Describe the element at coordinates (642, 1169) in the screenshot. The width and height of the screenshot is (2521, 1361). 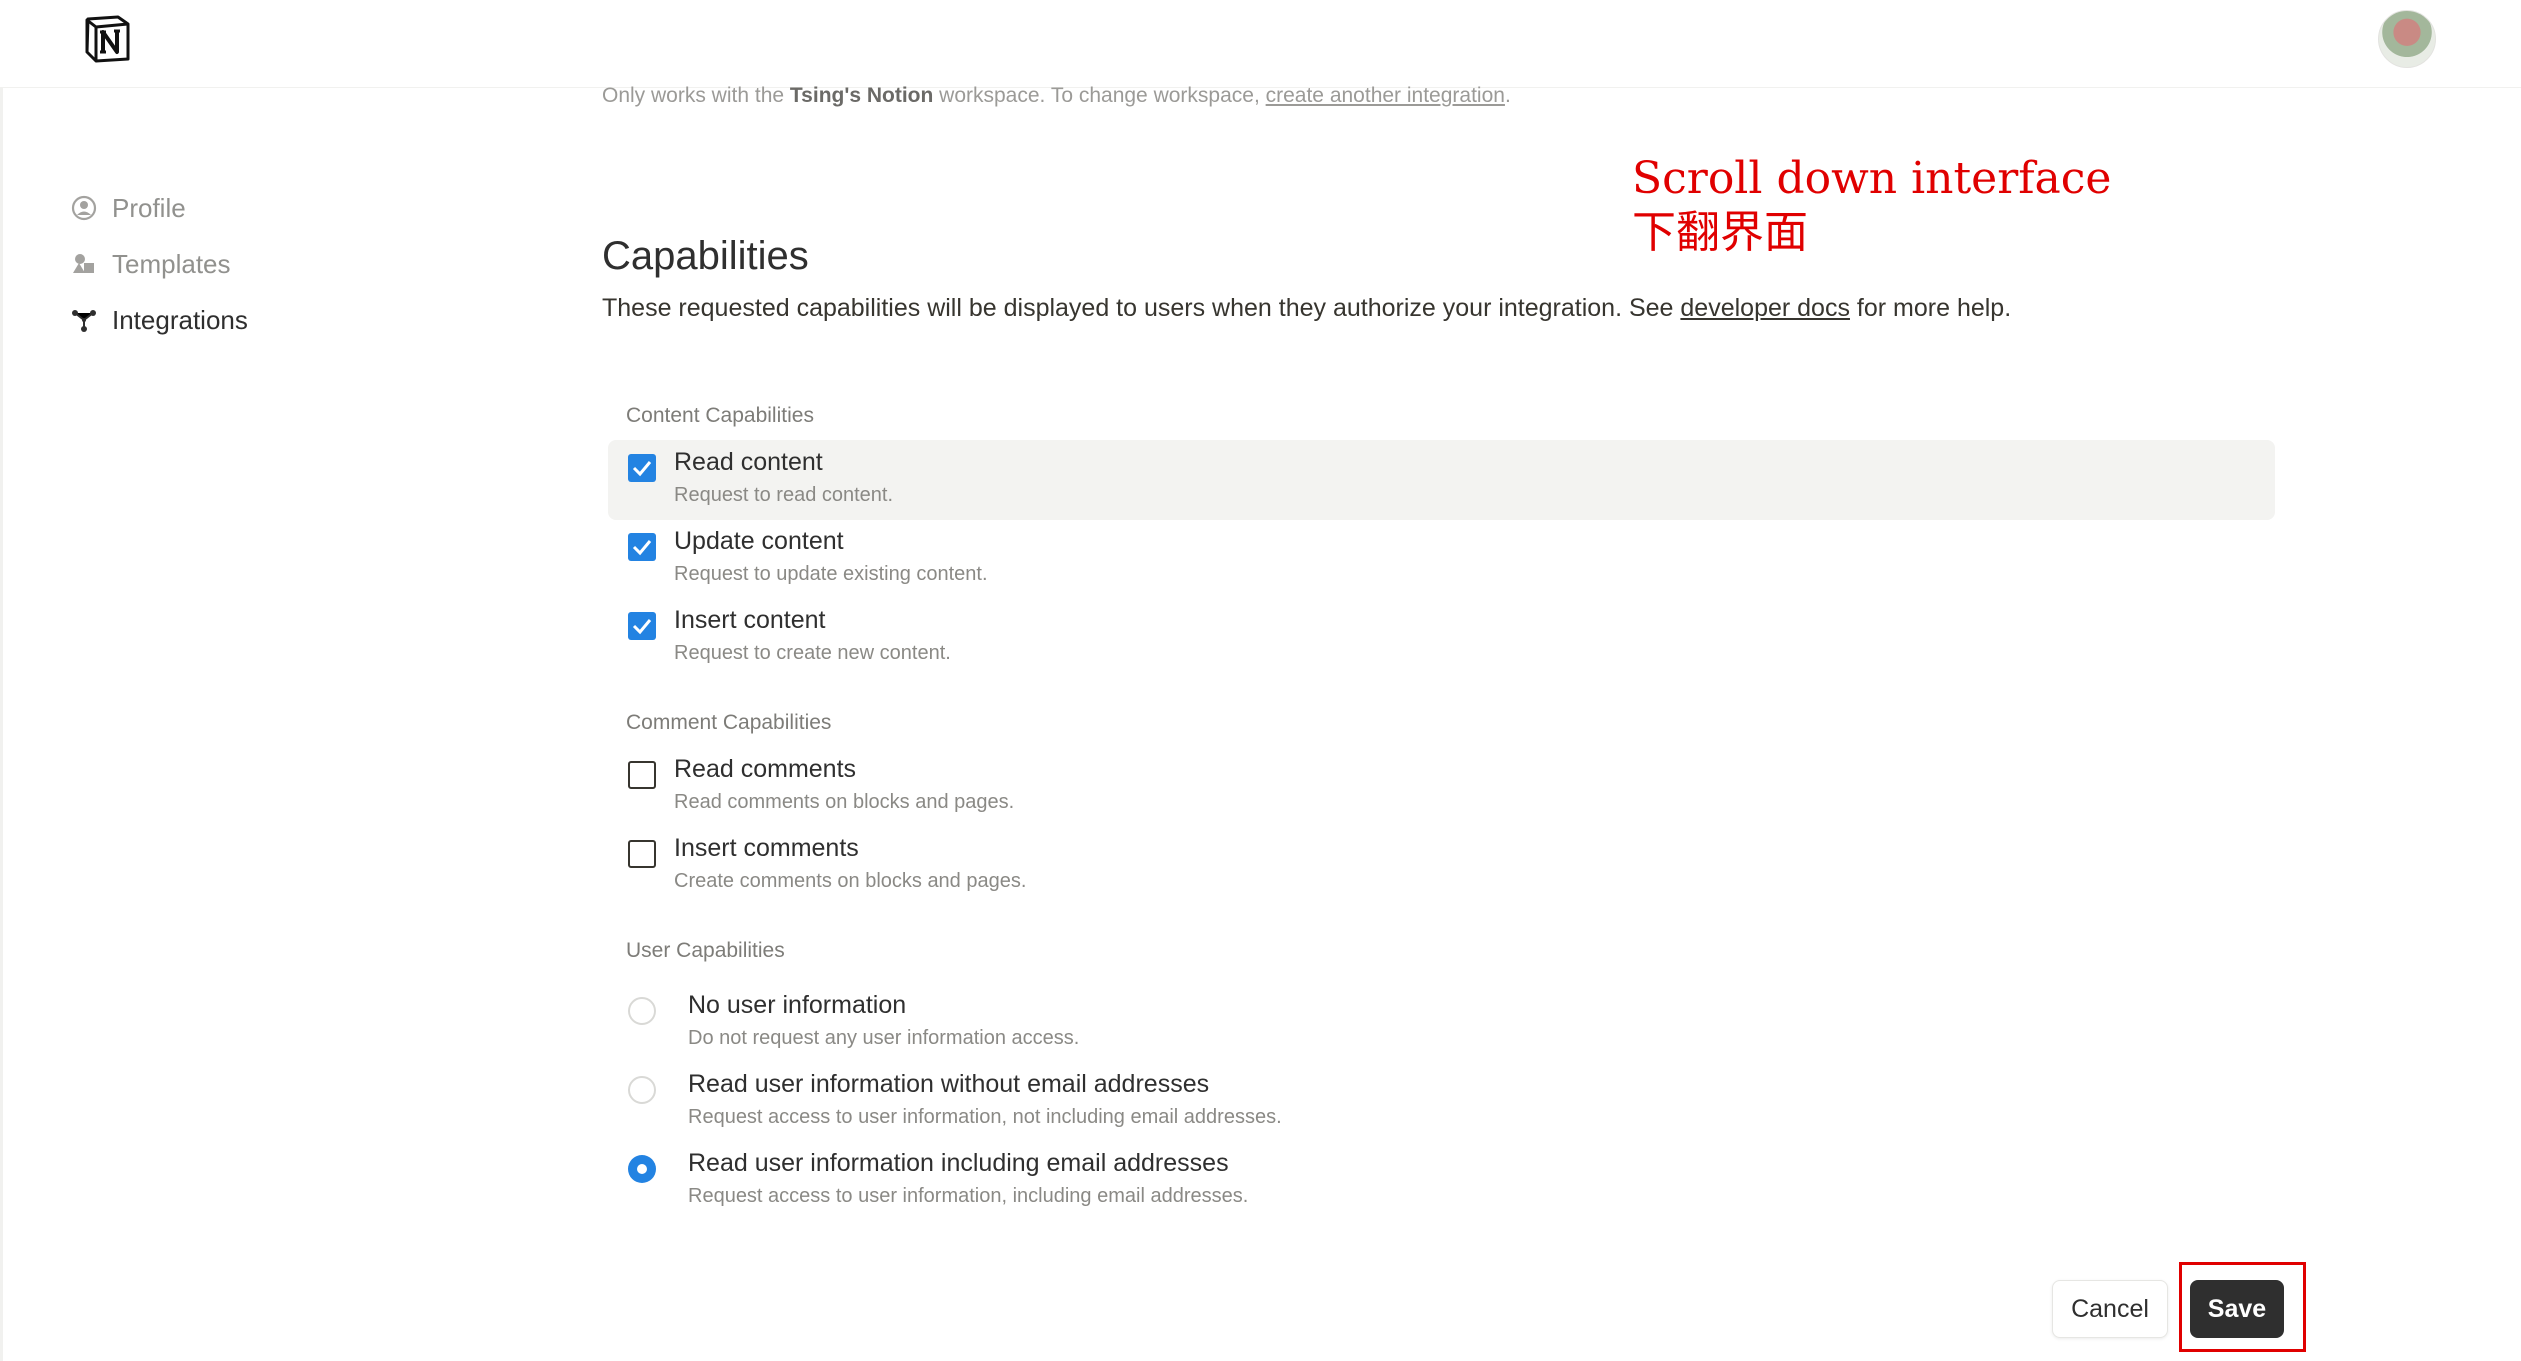
I see `user-info-with-email-radio` at that location.